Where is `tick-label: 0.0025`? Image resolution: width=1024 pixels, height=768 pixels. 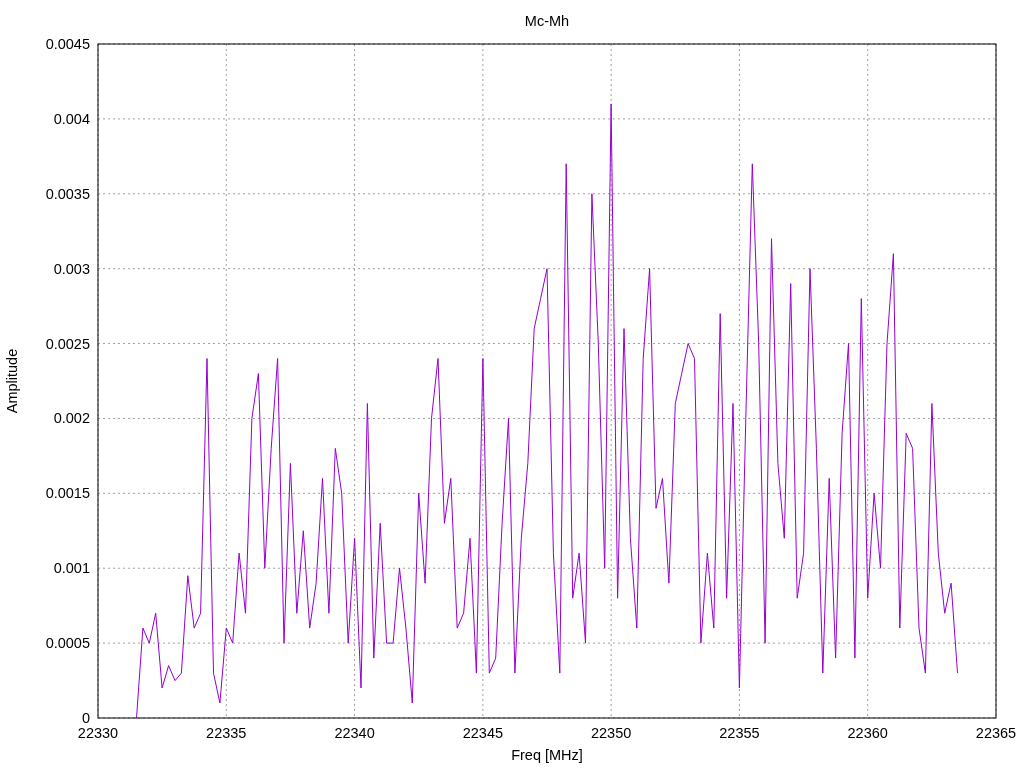
tick-label: 0.0025 is located at coordinates (67, 343).